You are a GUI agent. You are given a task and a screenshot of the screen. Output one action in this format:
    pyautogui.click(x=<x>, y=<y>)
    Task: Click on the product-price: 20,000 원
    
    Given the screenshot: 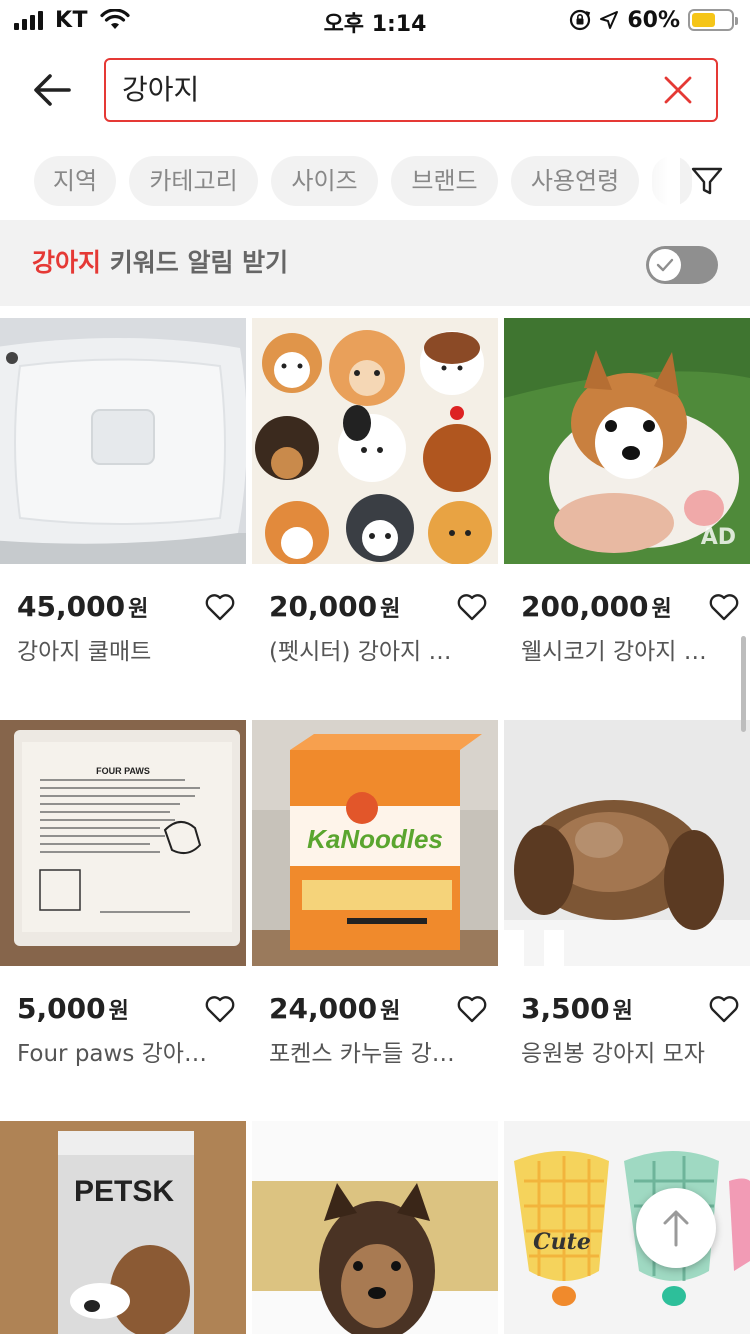 What is the action you would take?
    pyautogui.click(x=335, y=606)
    